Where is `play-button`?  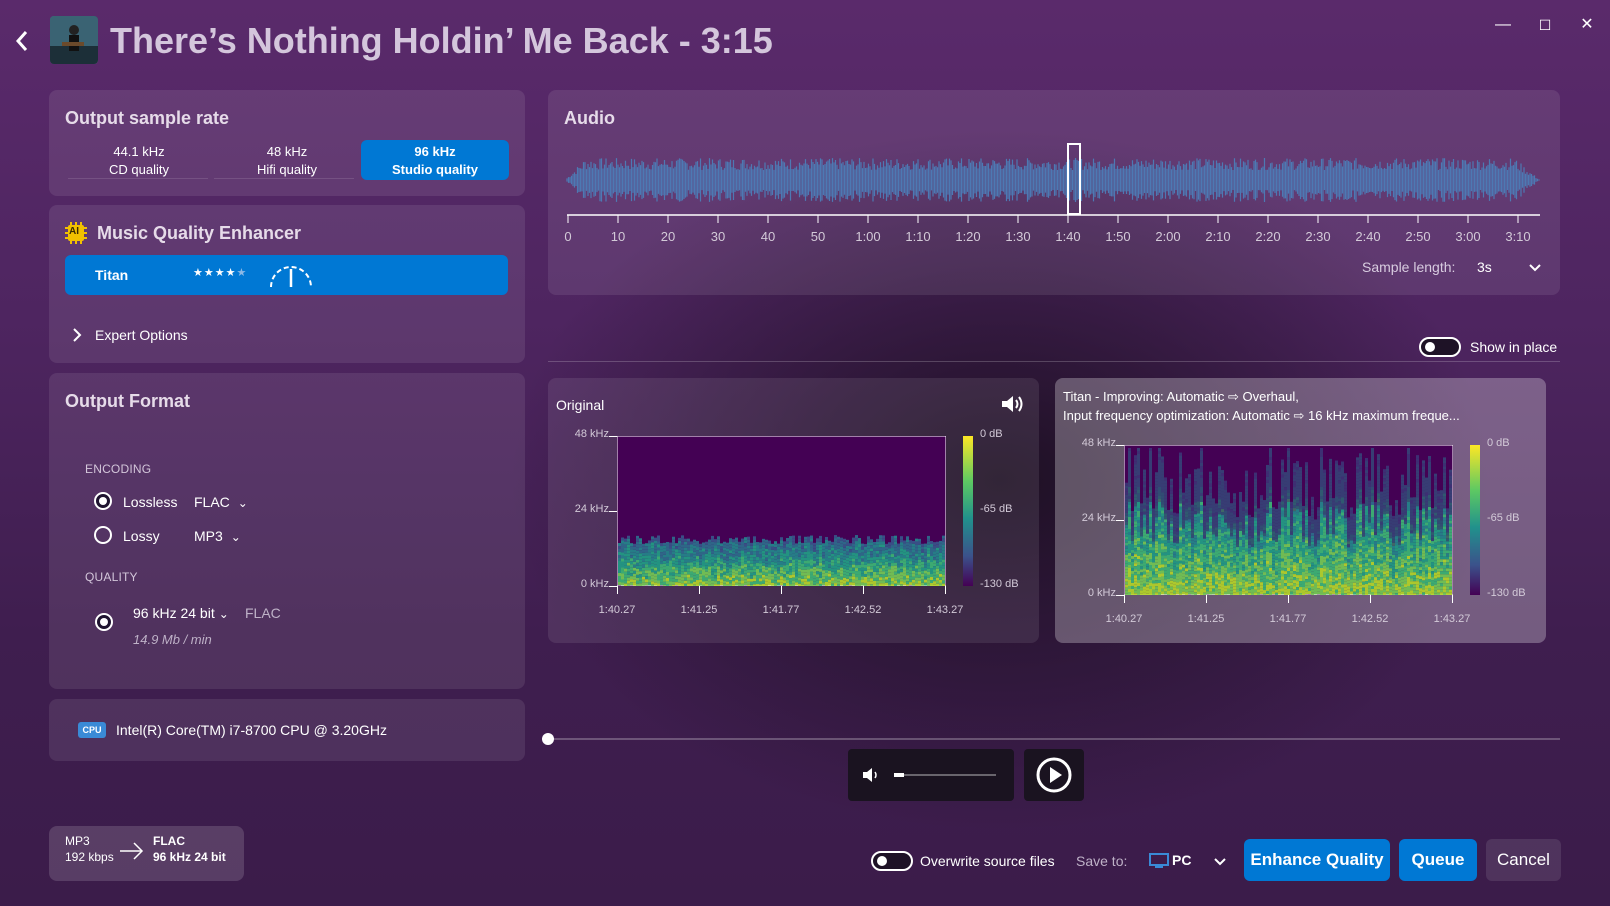
play-button is located at coordinates (1054, 775).